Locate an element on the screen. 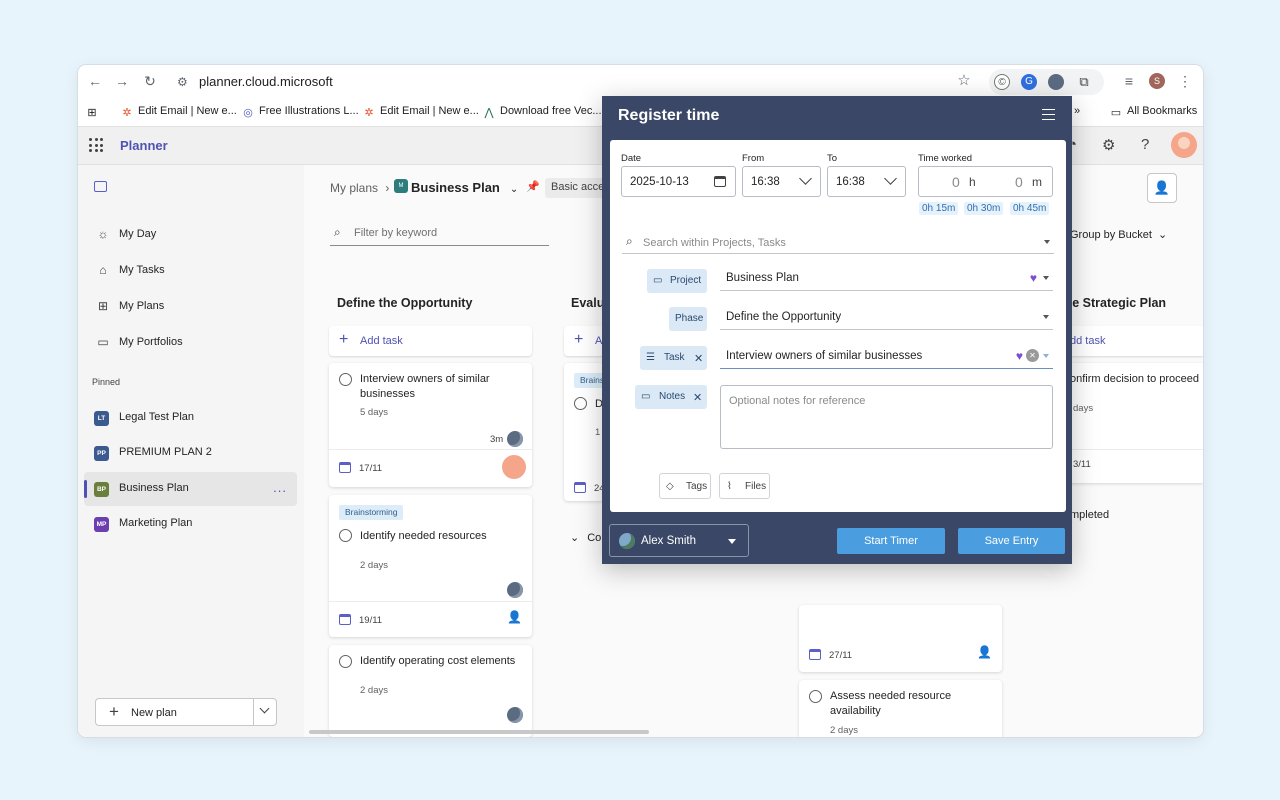  divider is located at coordinates (253, 712).